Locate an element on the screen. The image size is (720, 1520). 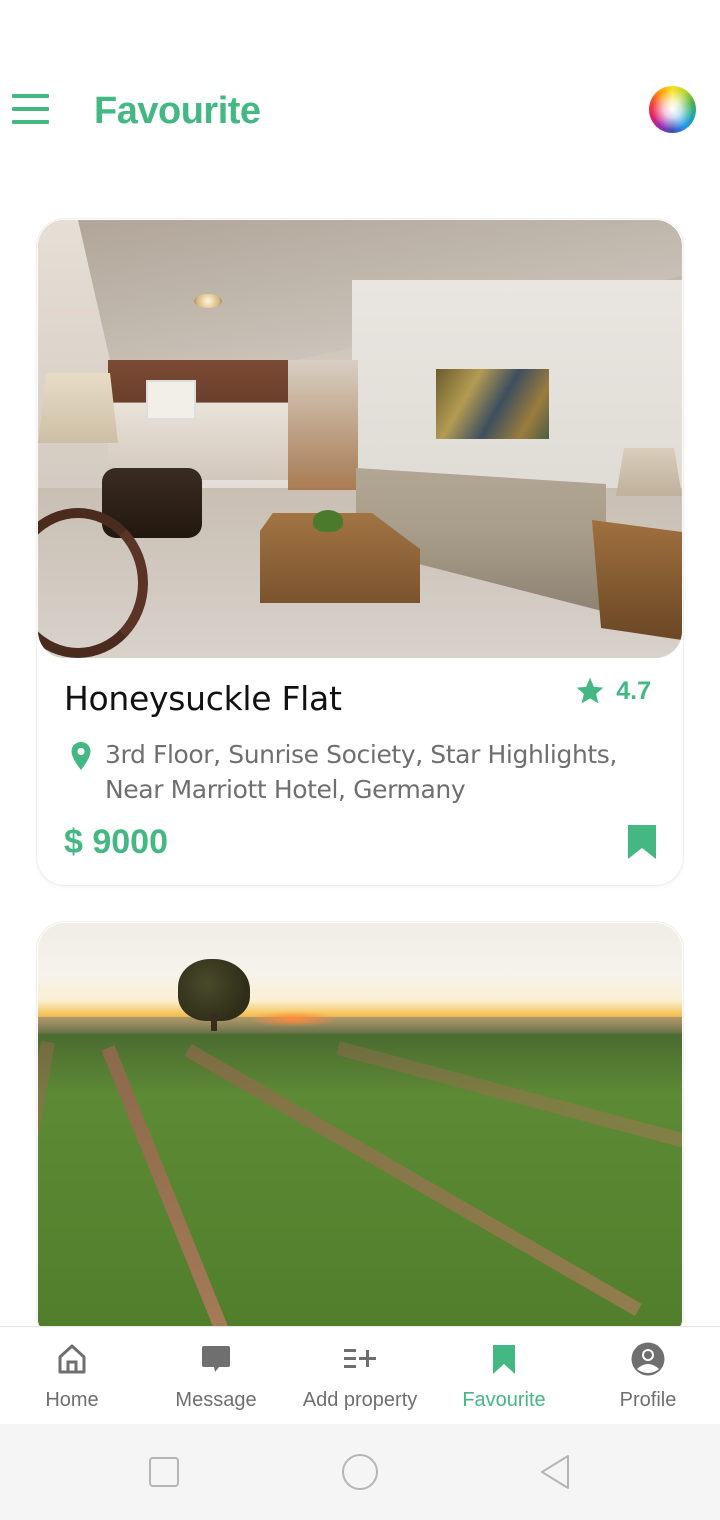
property-name: Honeysuckle Flat is located at coordinates (203, 698).